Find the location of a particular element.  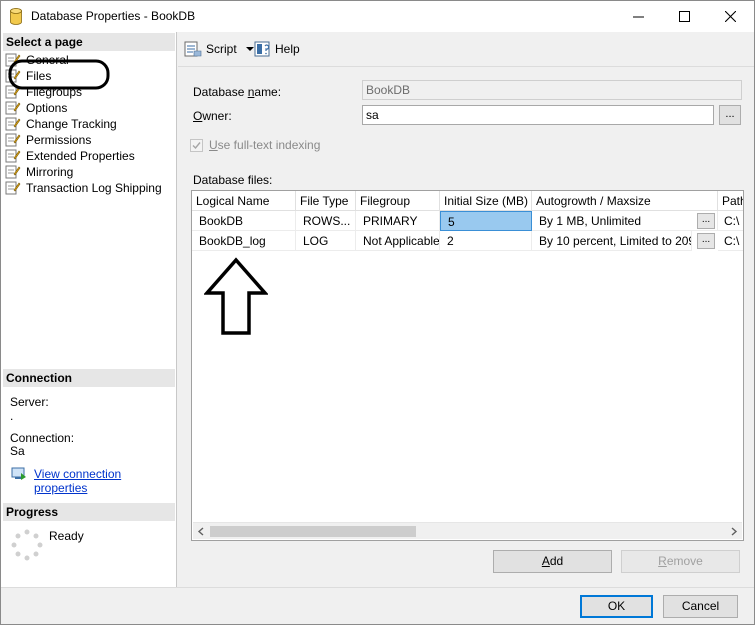

table-cell: LOG is located at coordinates (326, 241).